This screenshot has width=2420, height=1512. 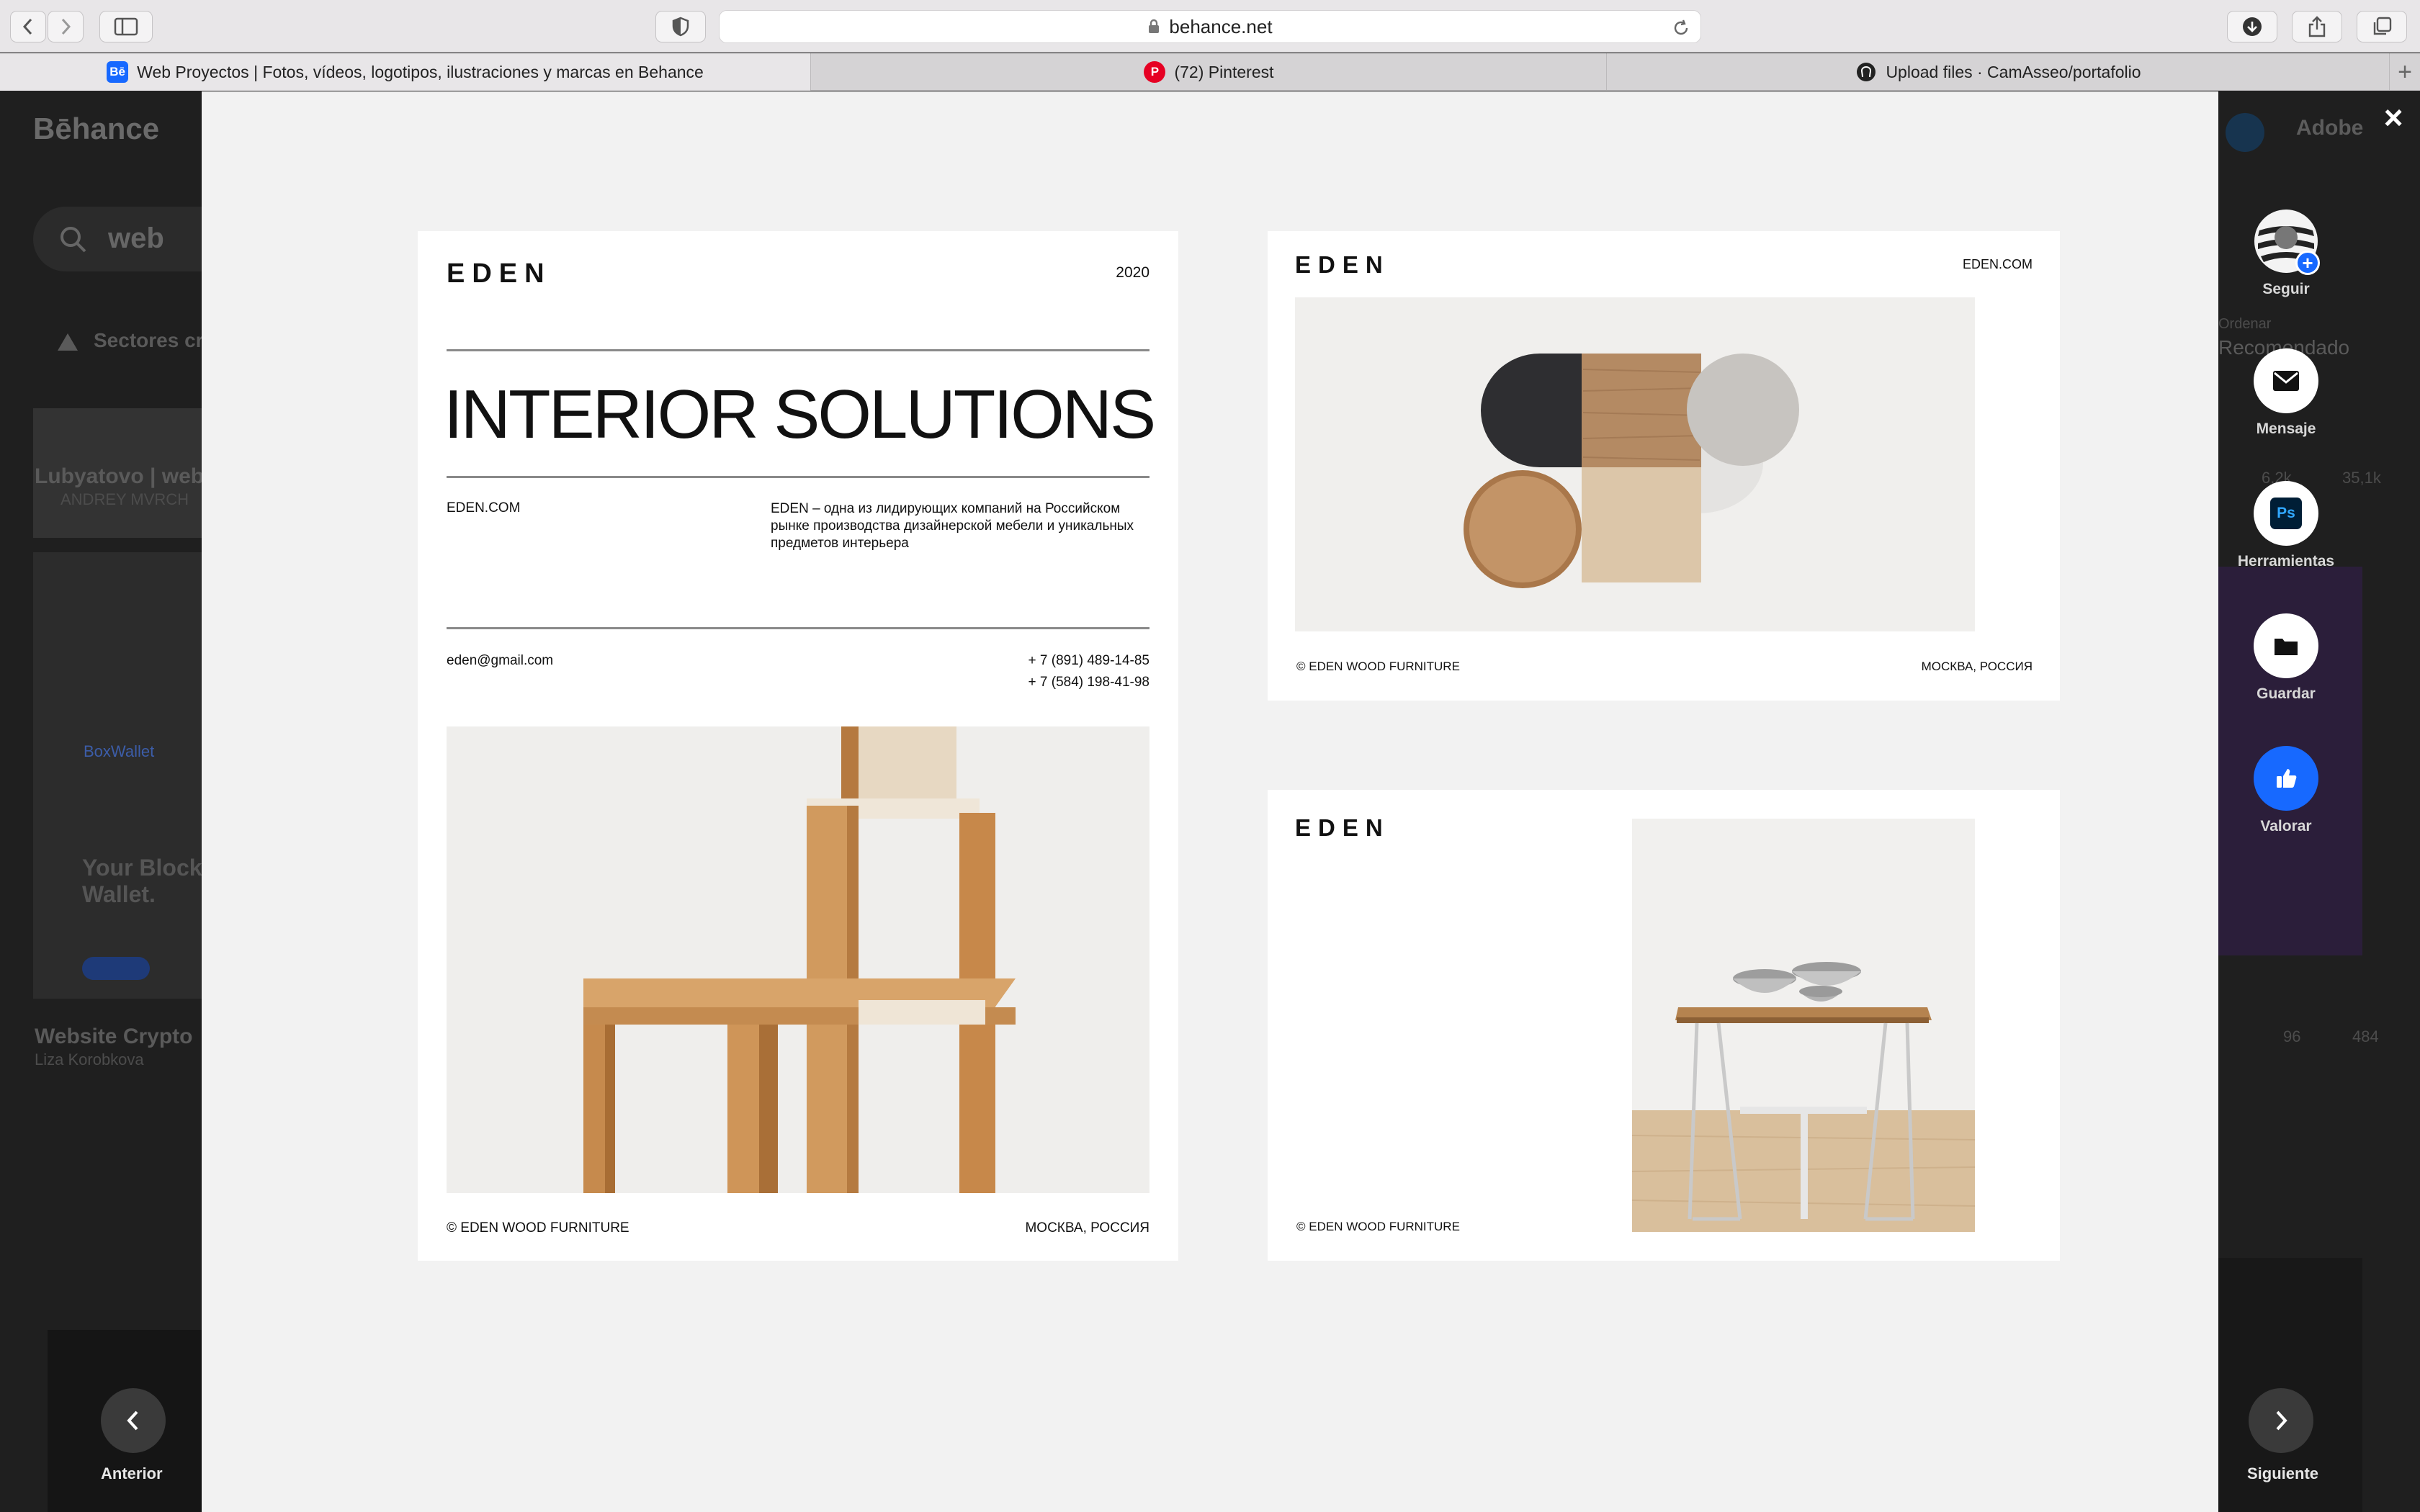 I want to click on sidebar-toggle-button, so click(x=126, y=26).